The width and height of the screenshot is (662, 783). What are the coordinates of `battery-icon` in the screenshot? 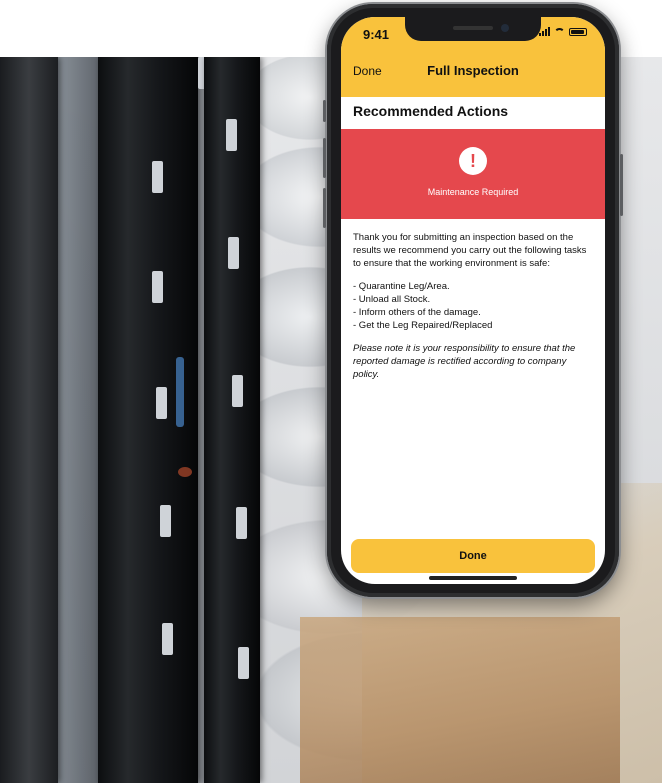 It's located at (578, 31).